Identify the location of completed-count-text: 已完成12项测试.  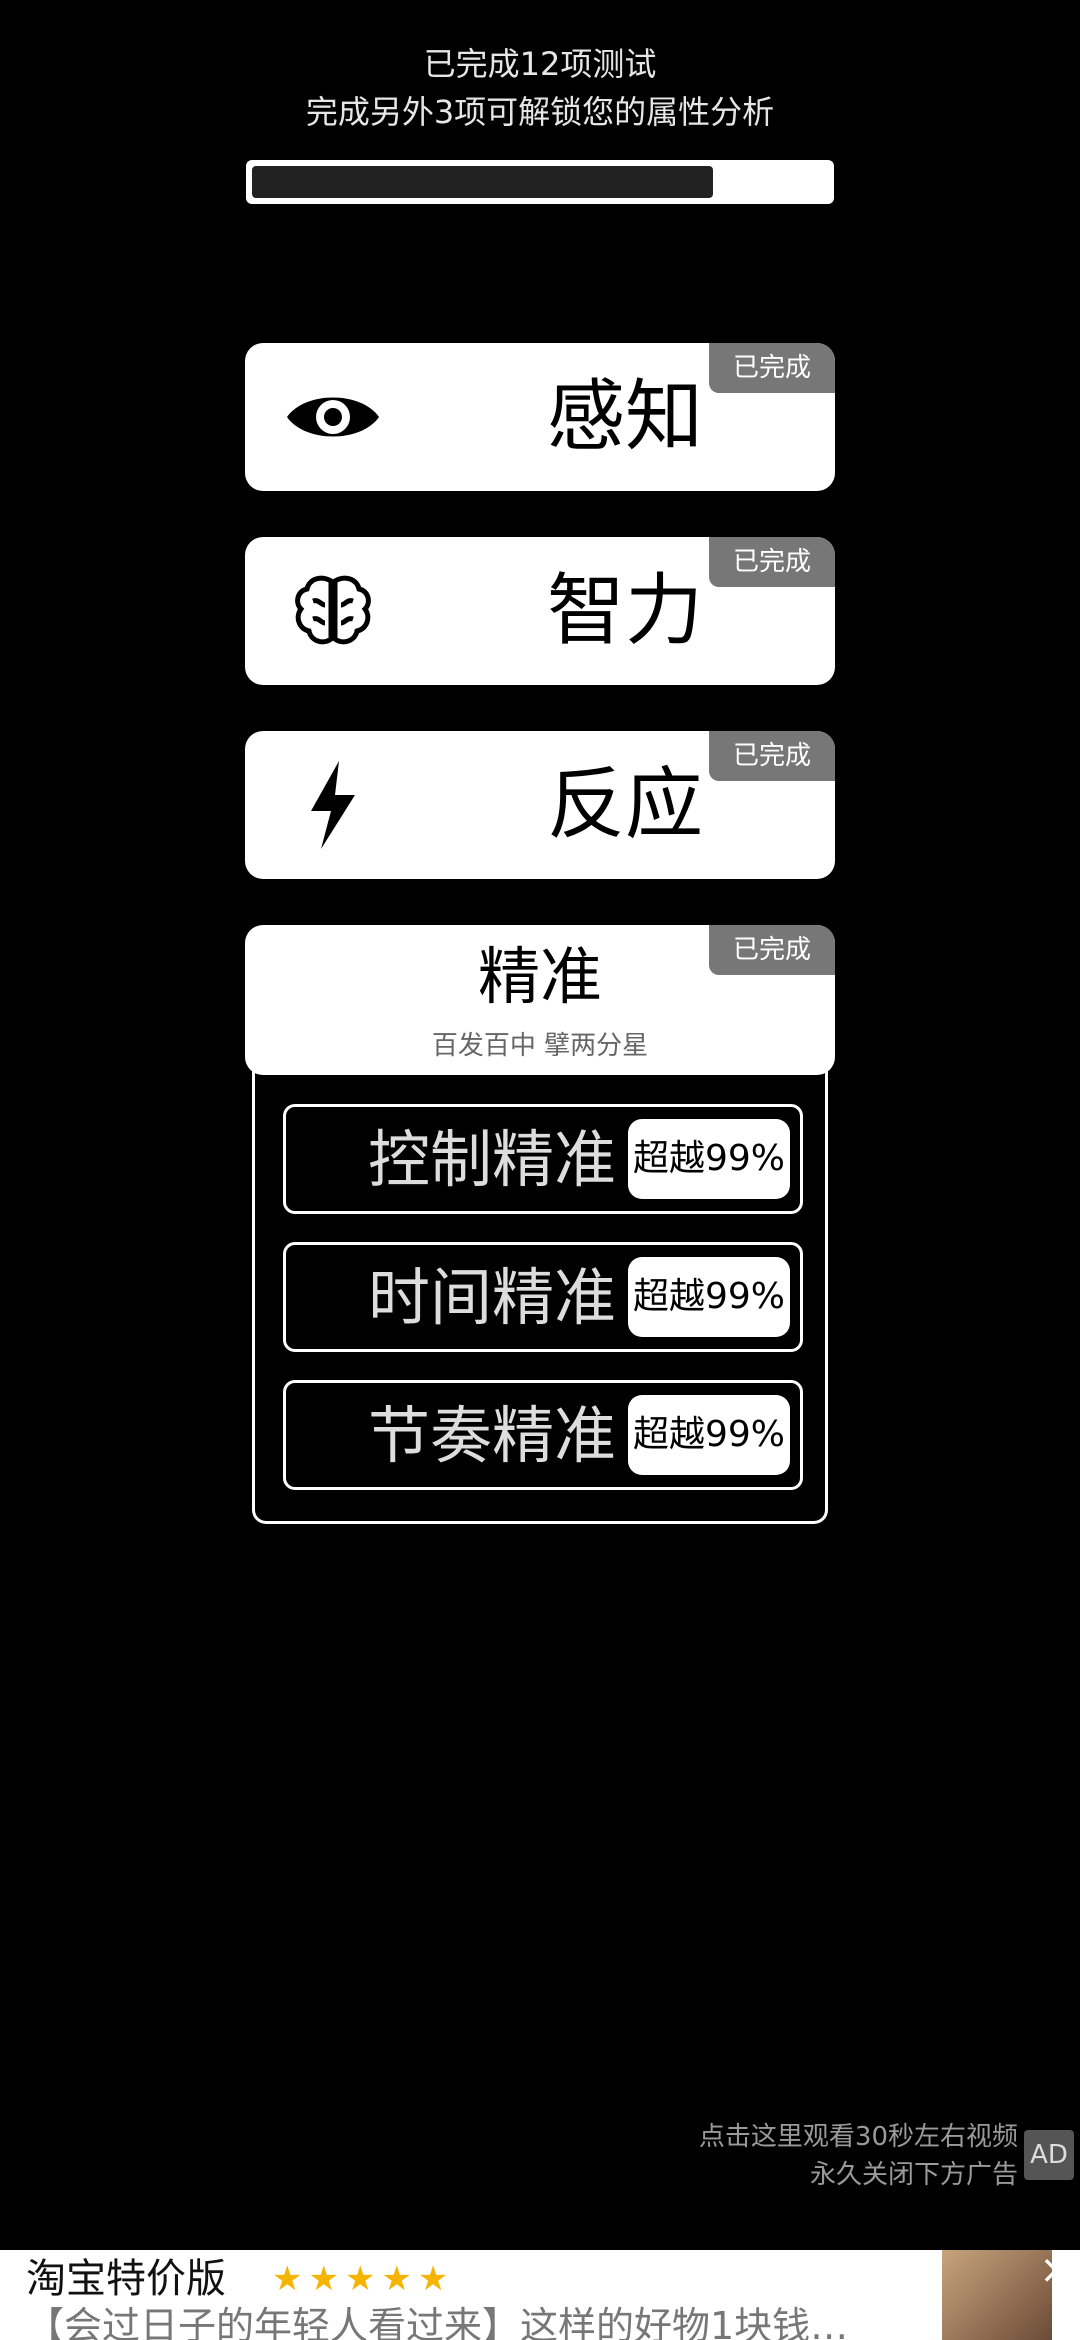
(540, 64).